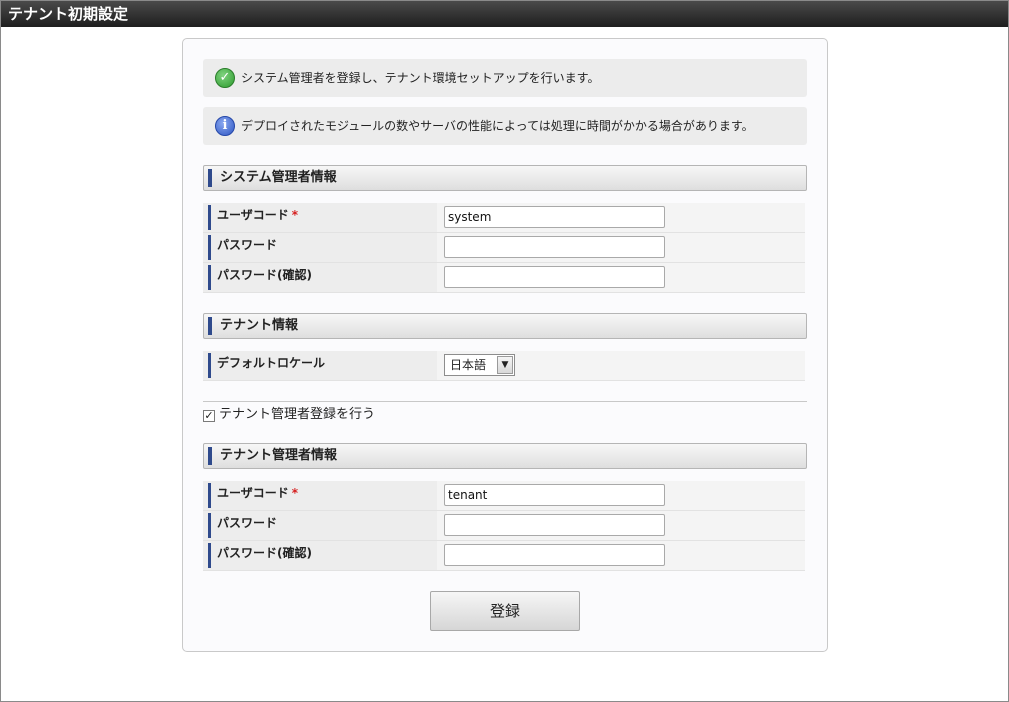 Image resolution: width=1009 pixels, height=702 pixels. I want to click on system-password-input, so click(554, 247).